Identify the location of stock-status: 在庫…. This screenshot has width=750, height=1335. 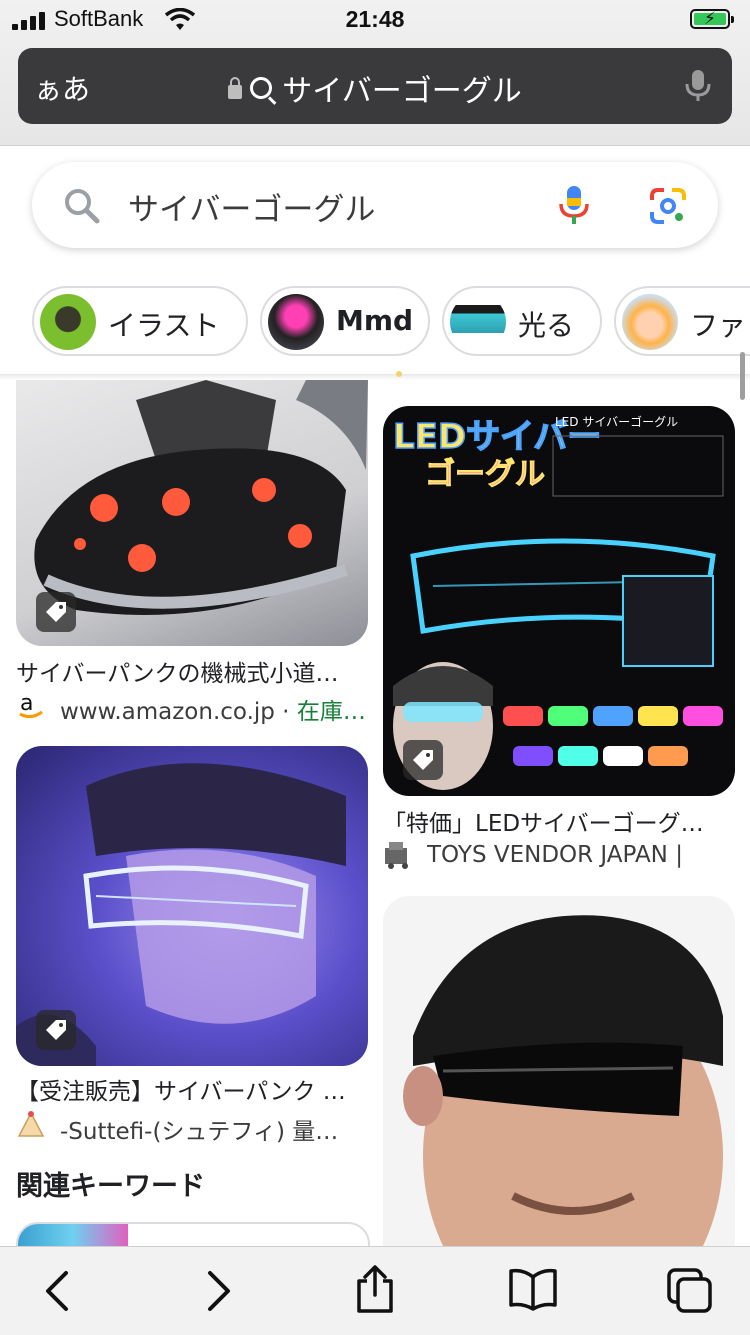
(331, 712).